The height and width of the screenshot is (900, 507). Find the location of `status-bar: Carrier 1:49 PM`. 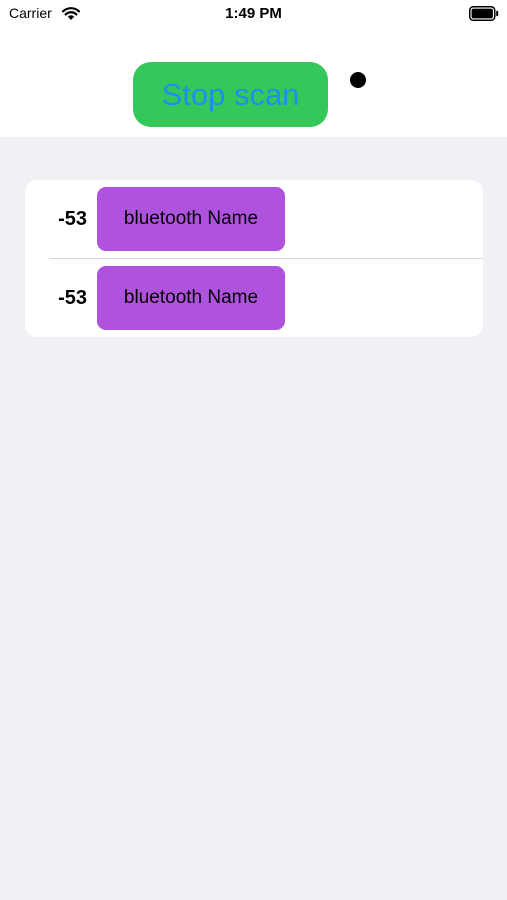

status-bar: Carrier 1:49 PM is located at coordinates (253, 14).